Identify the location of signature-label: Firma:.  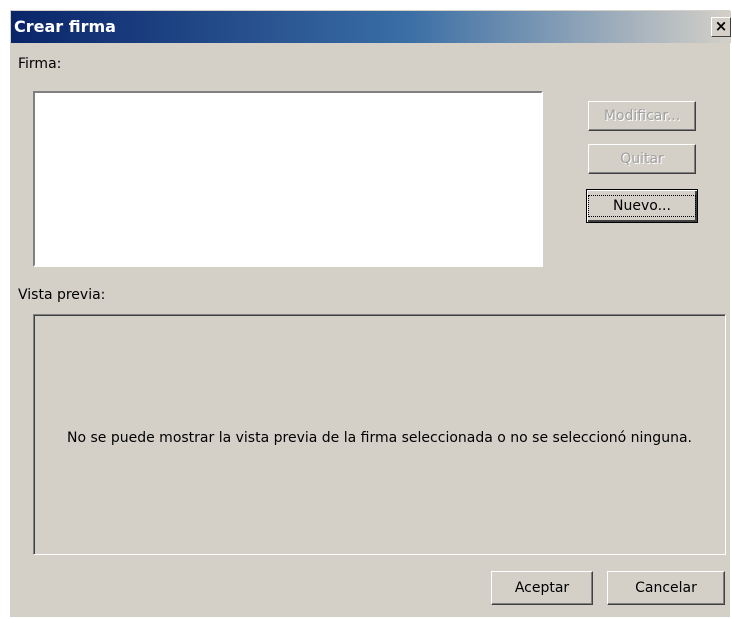
(40, 64).